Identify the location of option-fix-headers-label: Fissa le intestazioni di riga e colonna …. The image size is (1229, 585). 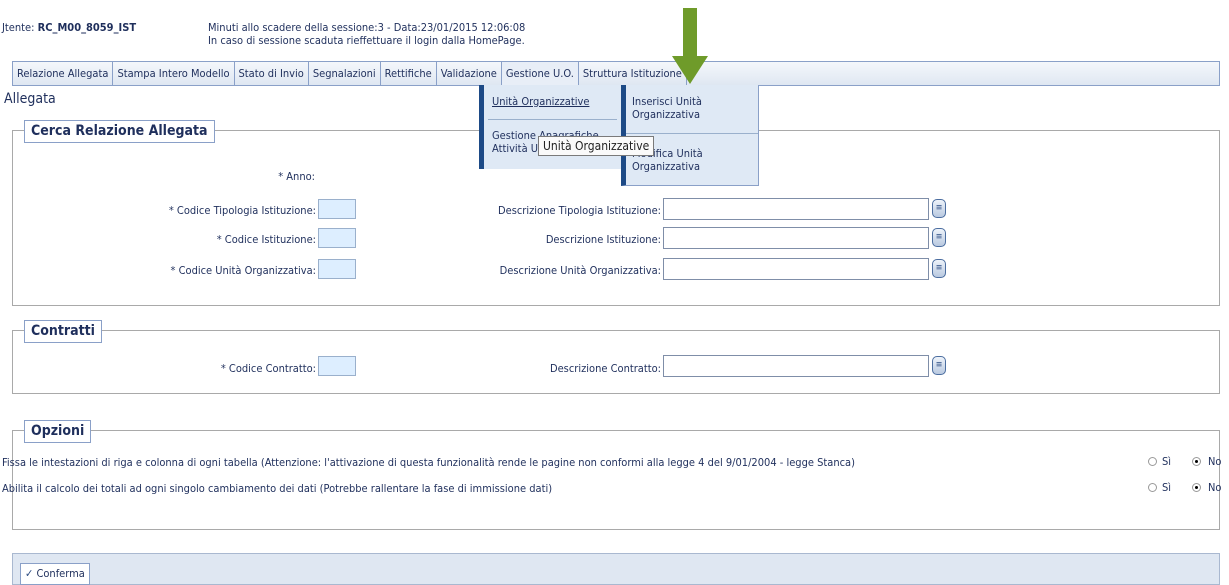
(428, 462).